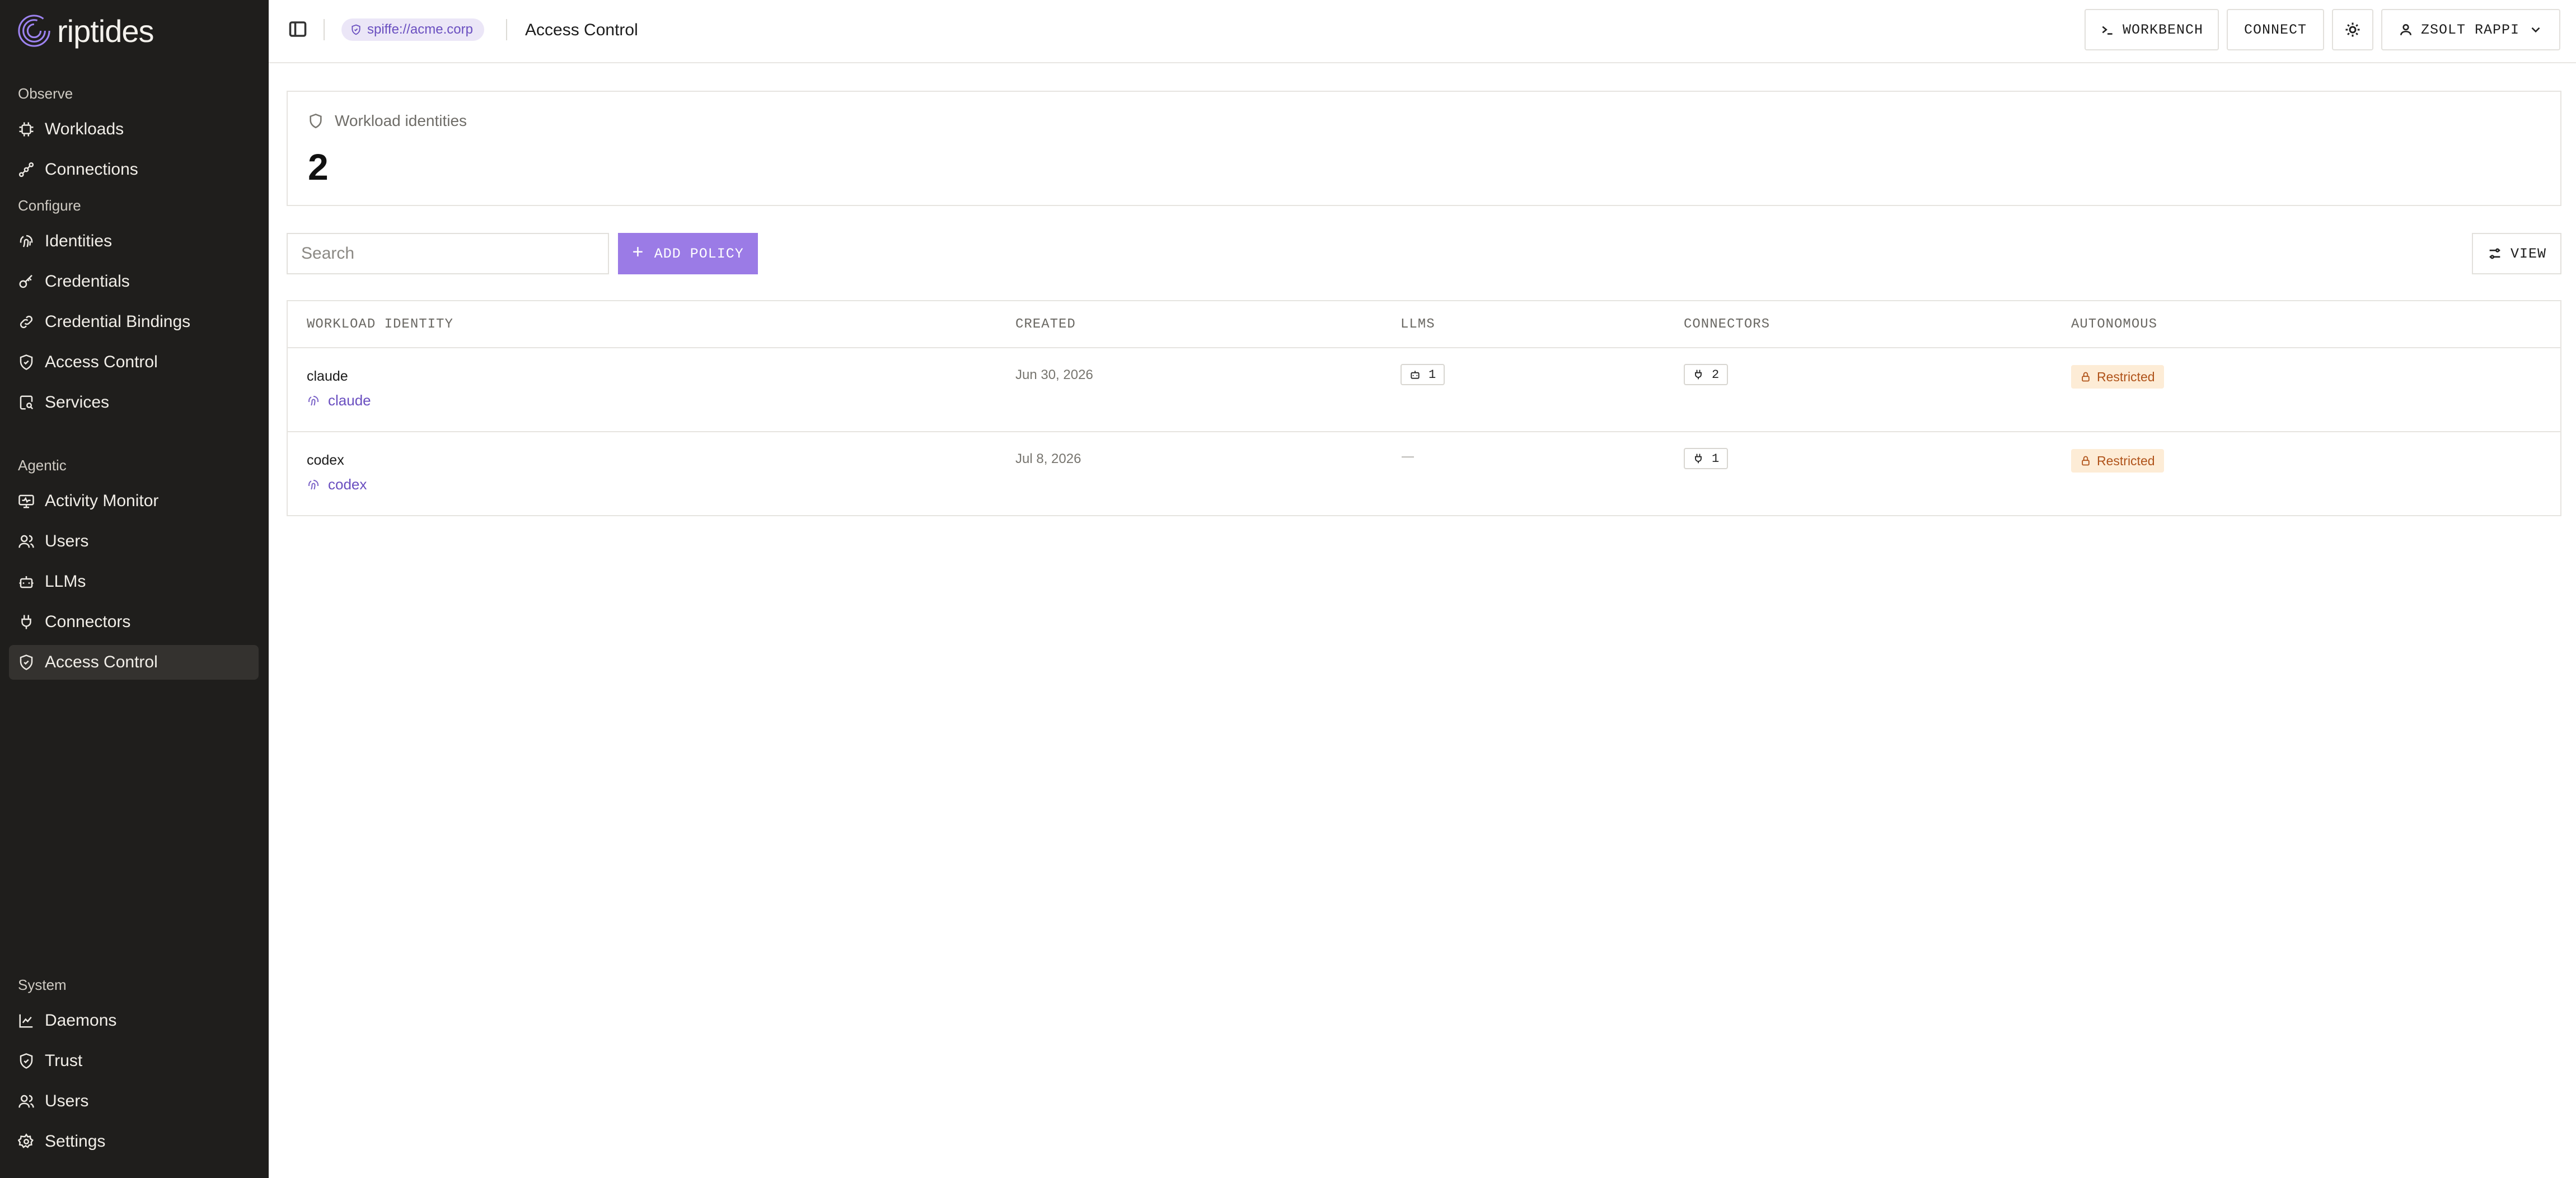  What do you see at coordinates (134, 622) in the screenshot?
I see `sidebar-item-connectors: Connectors` at bounding box center [134, 622].